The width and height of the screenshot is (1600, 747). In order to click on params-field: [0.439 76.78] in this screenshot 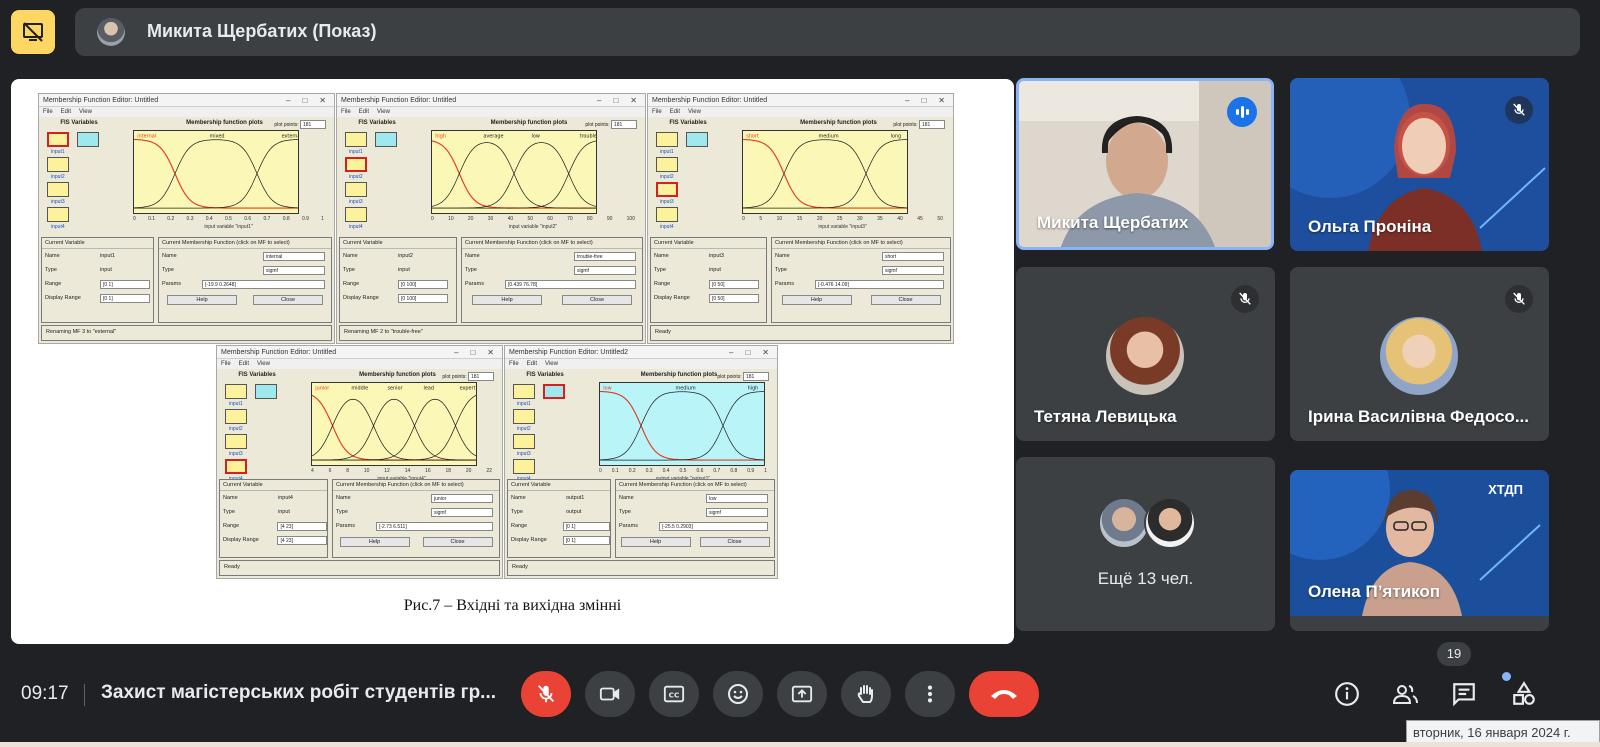, I will do `click(570, 284)`.